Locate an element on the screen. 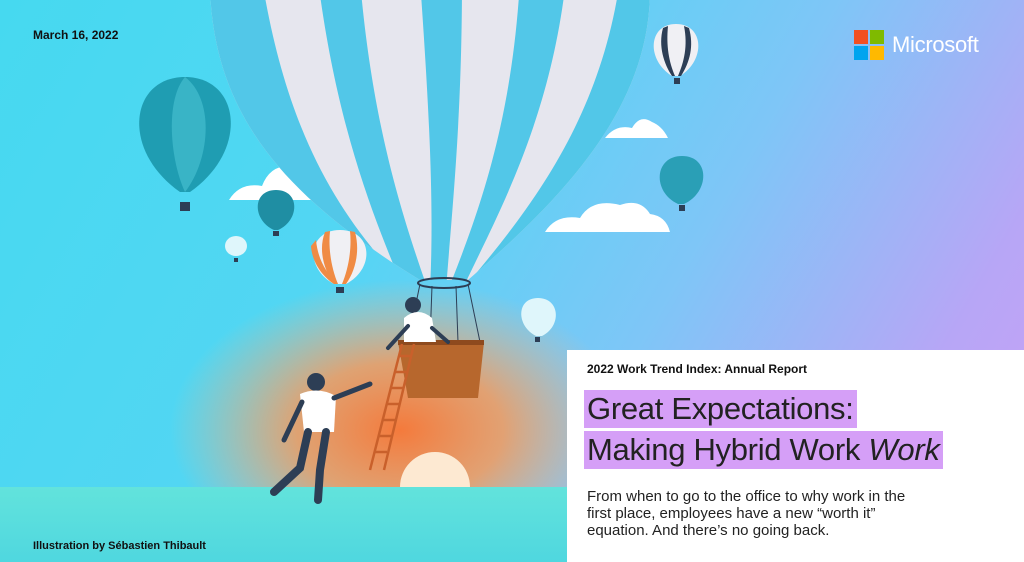 Image resolution: width=1024 pixels, height=562 pixels. report-title-line-2: Making Hybrid Work Work is located at coordinates (763, 450).